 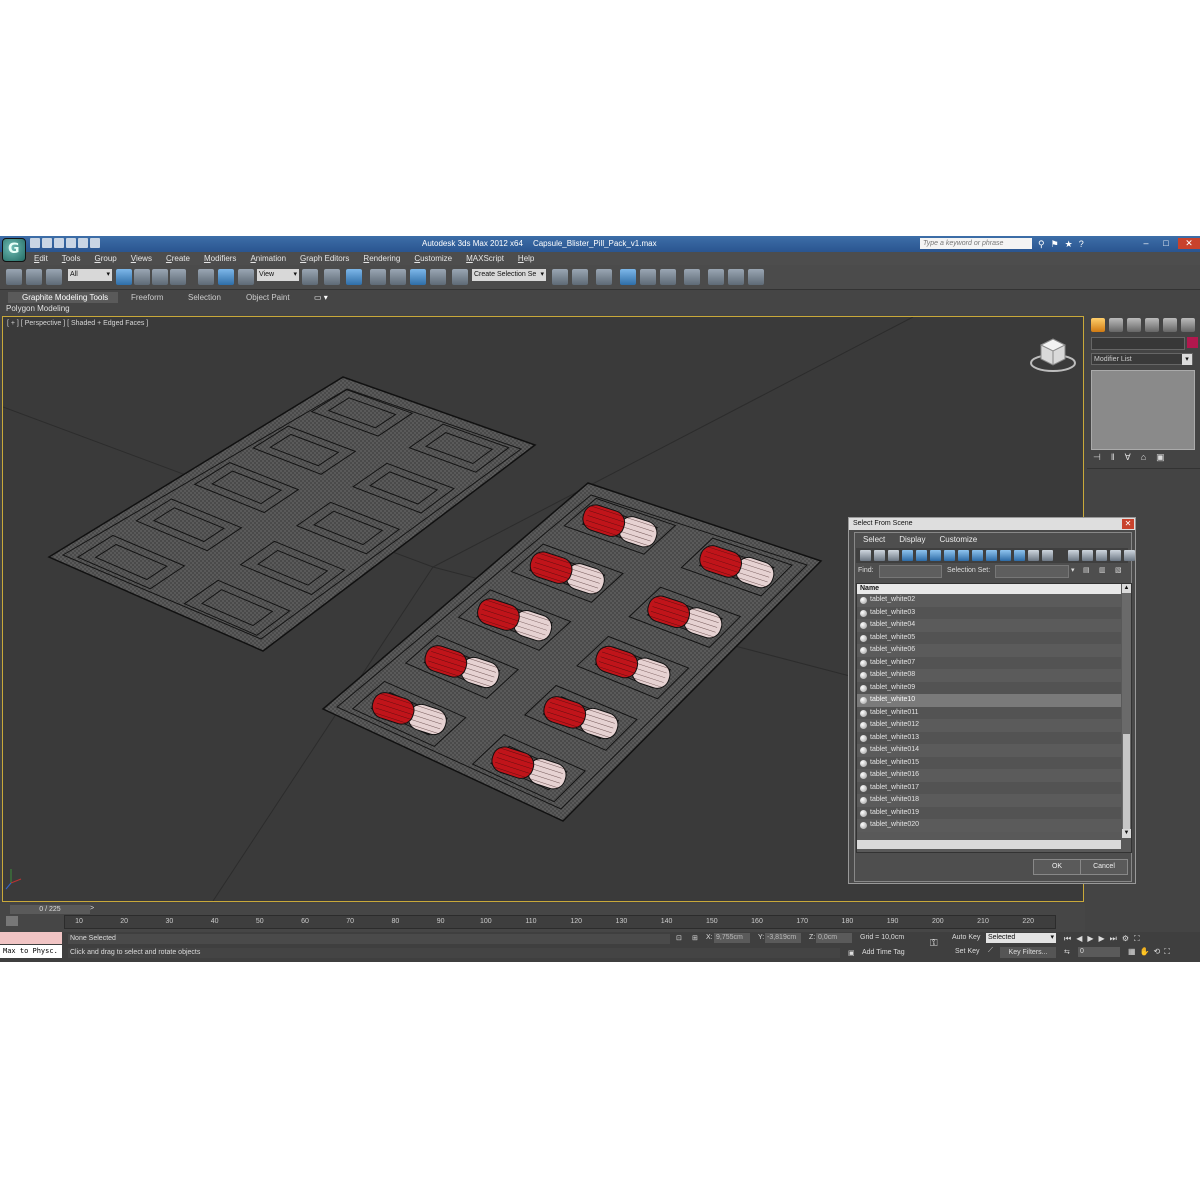 What do you see at coordinates (989, 625) in the screenshot?
I see `list-item: tablet_white04` at bounding box center [989, 625].